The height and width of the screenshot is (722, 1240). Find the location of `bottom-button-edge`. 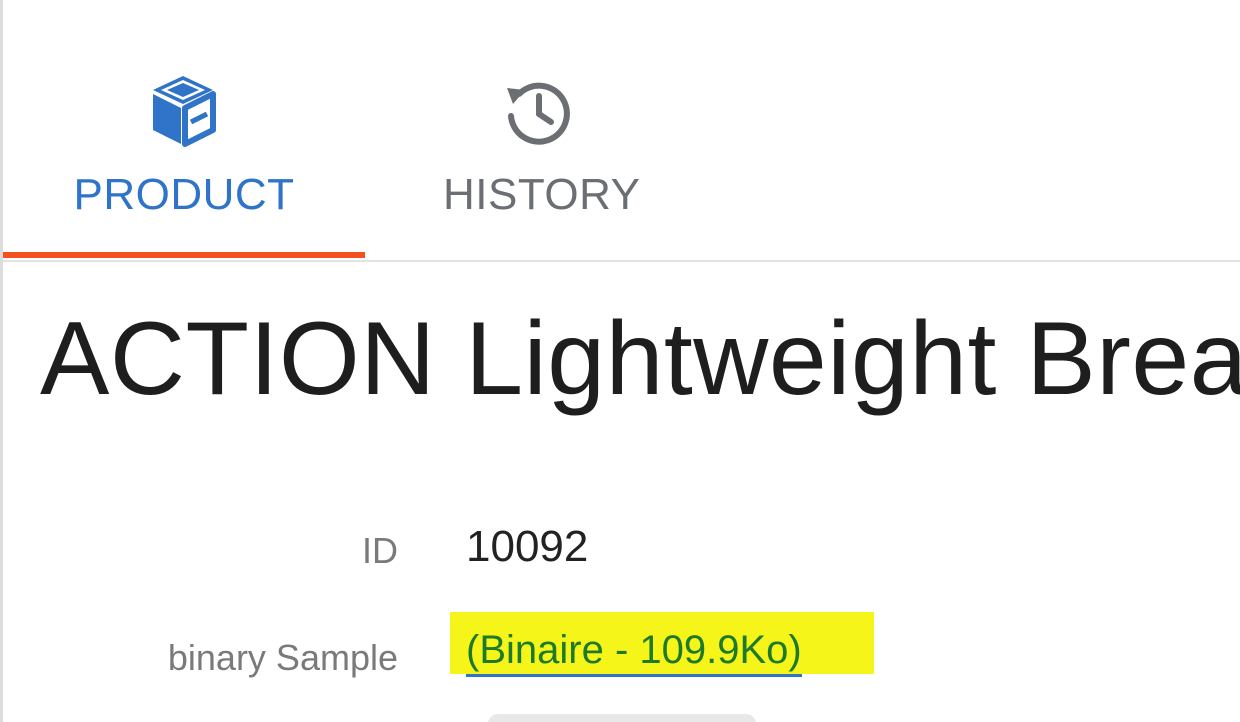

bottom-button-edge is located at coordinates (622, 718).